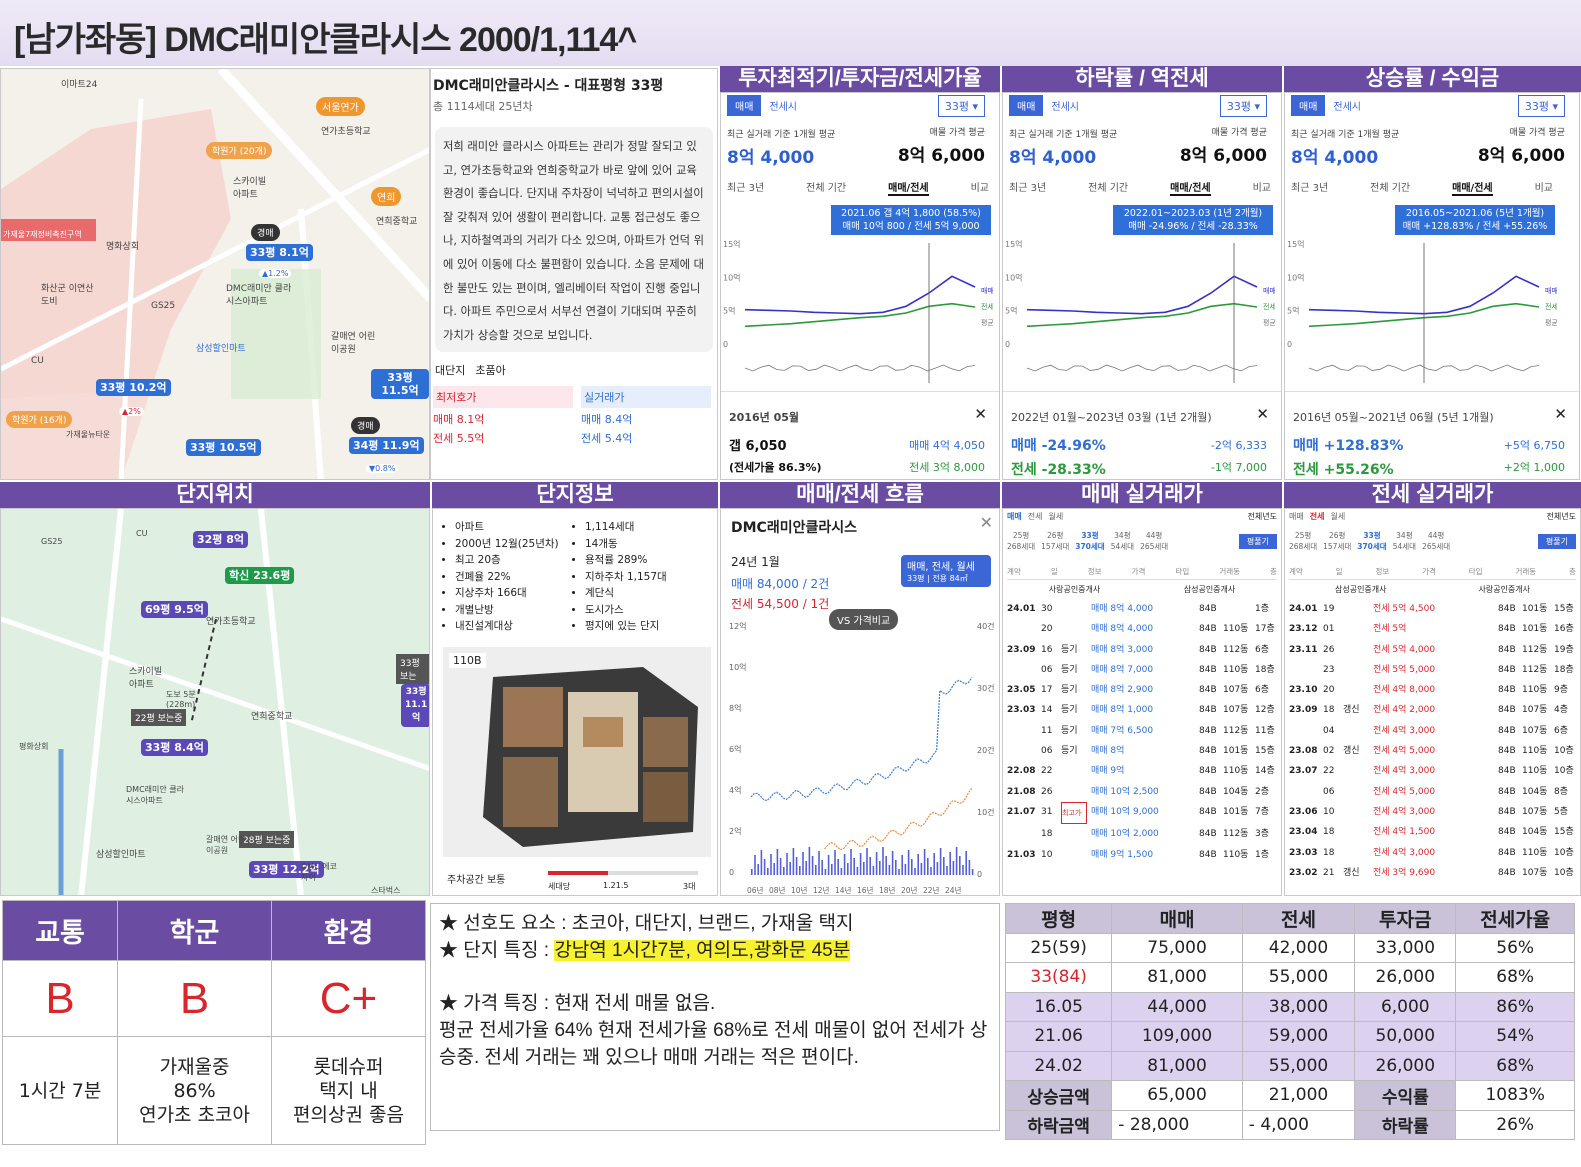 The height and width of the screenshot is (1167, 1581). What do you see at coordinates (1142, 771) in the screenshot?
I see `deal-row: 22.08 22 매매 9억 84B 110동 14층` at bounding box center [1142, 771].